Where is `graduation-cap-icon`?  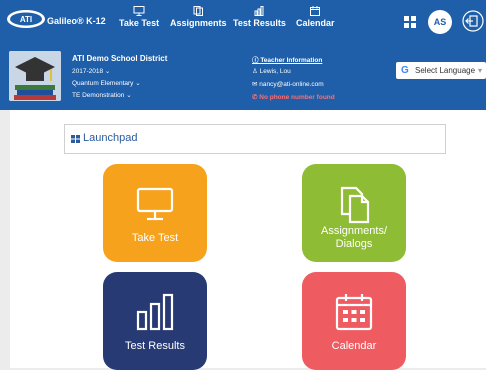
graduation-cap-icon is located at coordinates (35, 76).